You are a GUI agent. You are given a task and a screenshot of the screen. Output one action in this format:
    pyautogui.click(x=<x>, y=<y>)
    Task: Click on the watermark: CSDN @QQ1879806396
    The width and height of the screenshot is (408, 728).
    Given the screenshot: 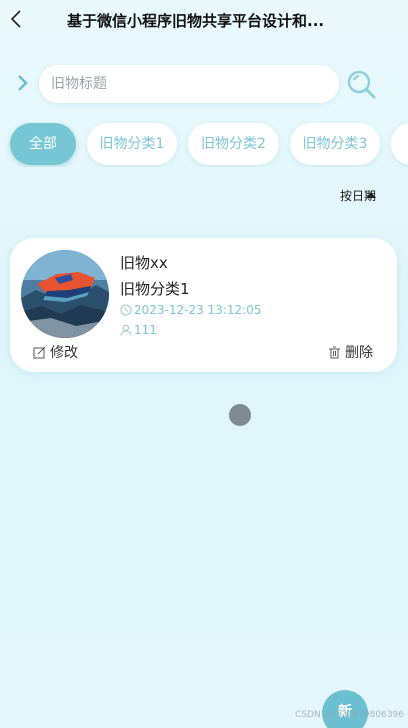 What is the action you would take?
    pyautogui.click(x=349, y=715)
    